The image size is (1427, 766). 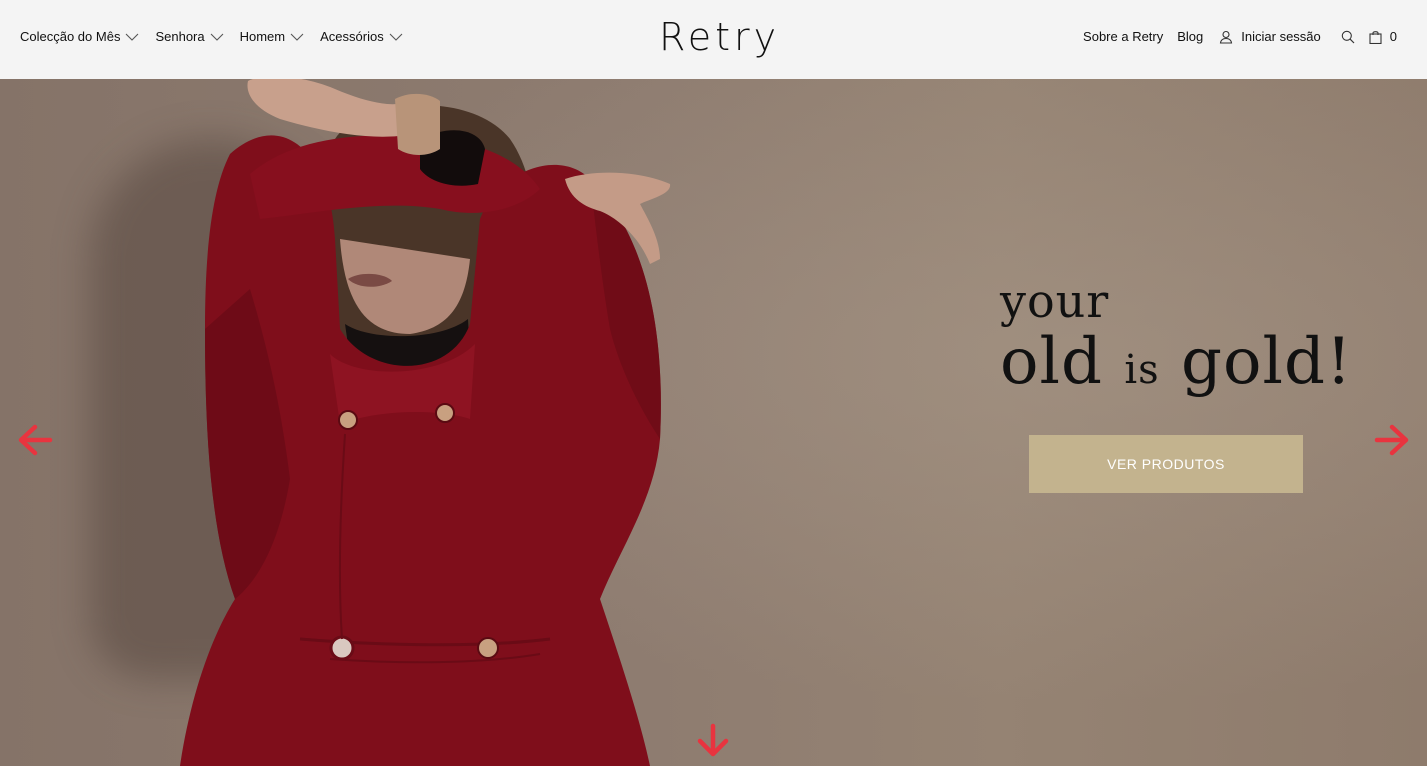 I want to click on nav-item-label: Homem, so click(x=262, y=36).